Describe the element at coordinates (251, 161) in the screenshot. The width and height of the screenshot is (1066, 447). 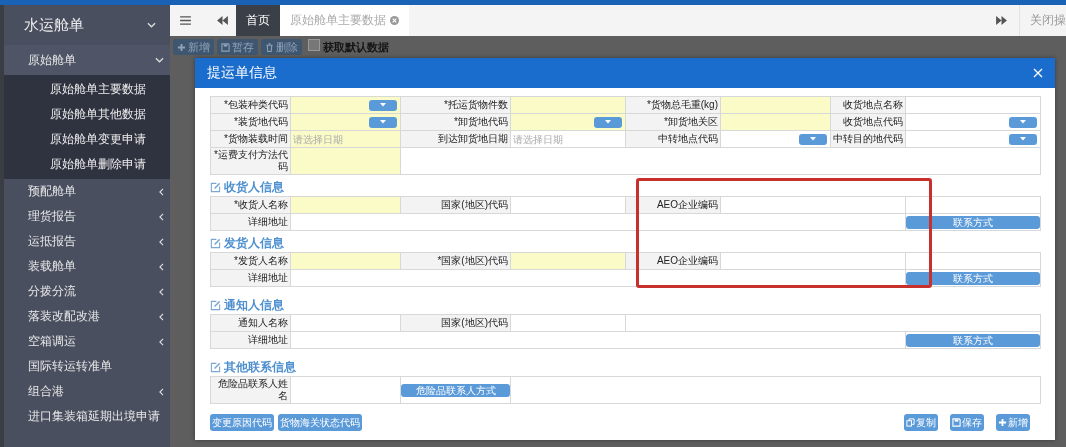
I see `field-label: *运费支付方法代码` at that location.